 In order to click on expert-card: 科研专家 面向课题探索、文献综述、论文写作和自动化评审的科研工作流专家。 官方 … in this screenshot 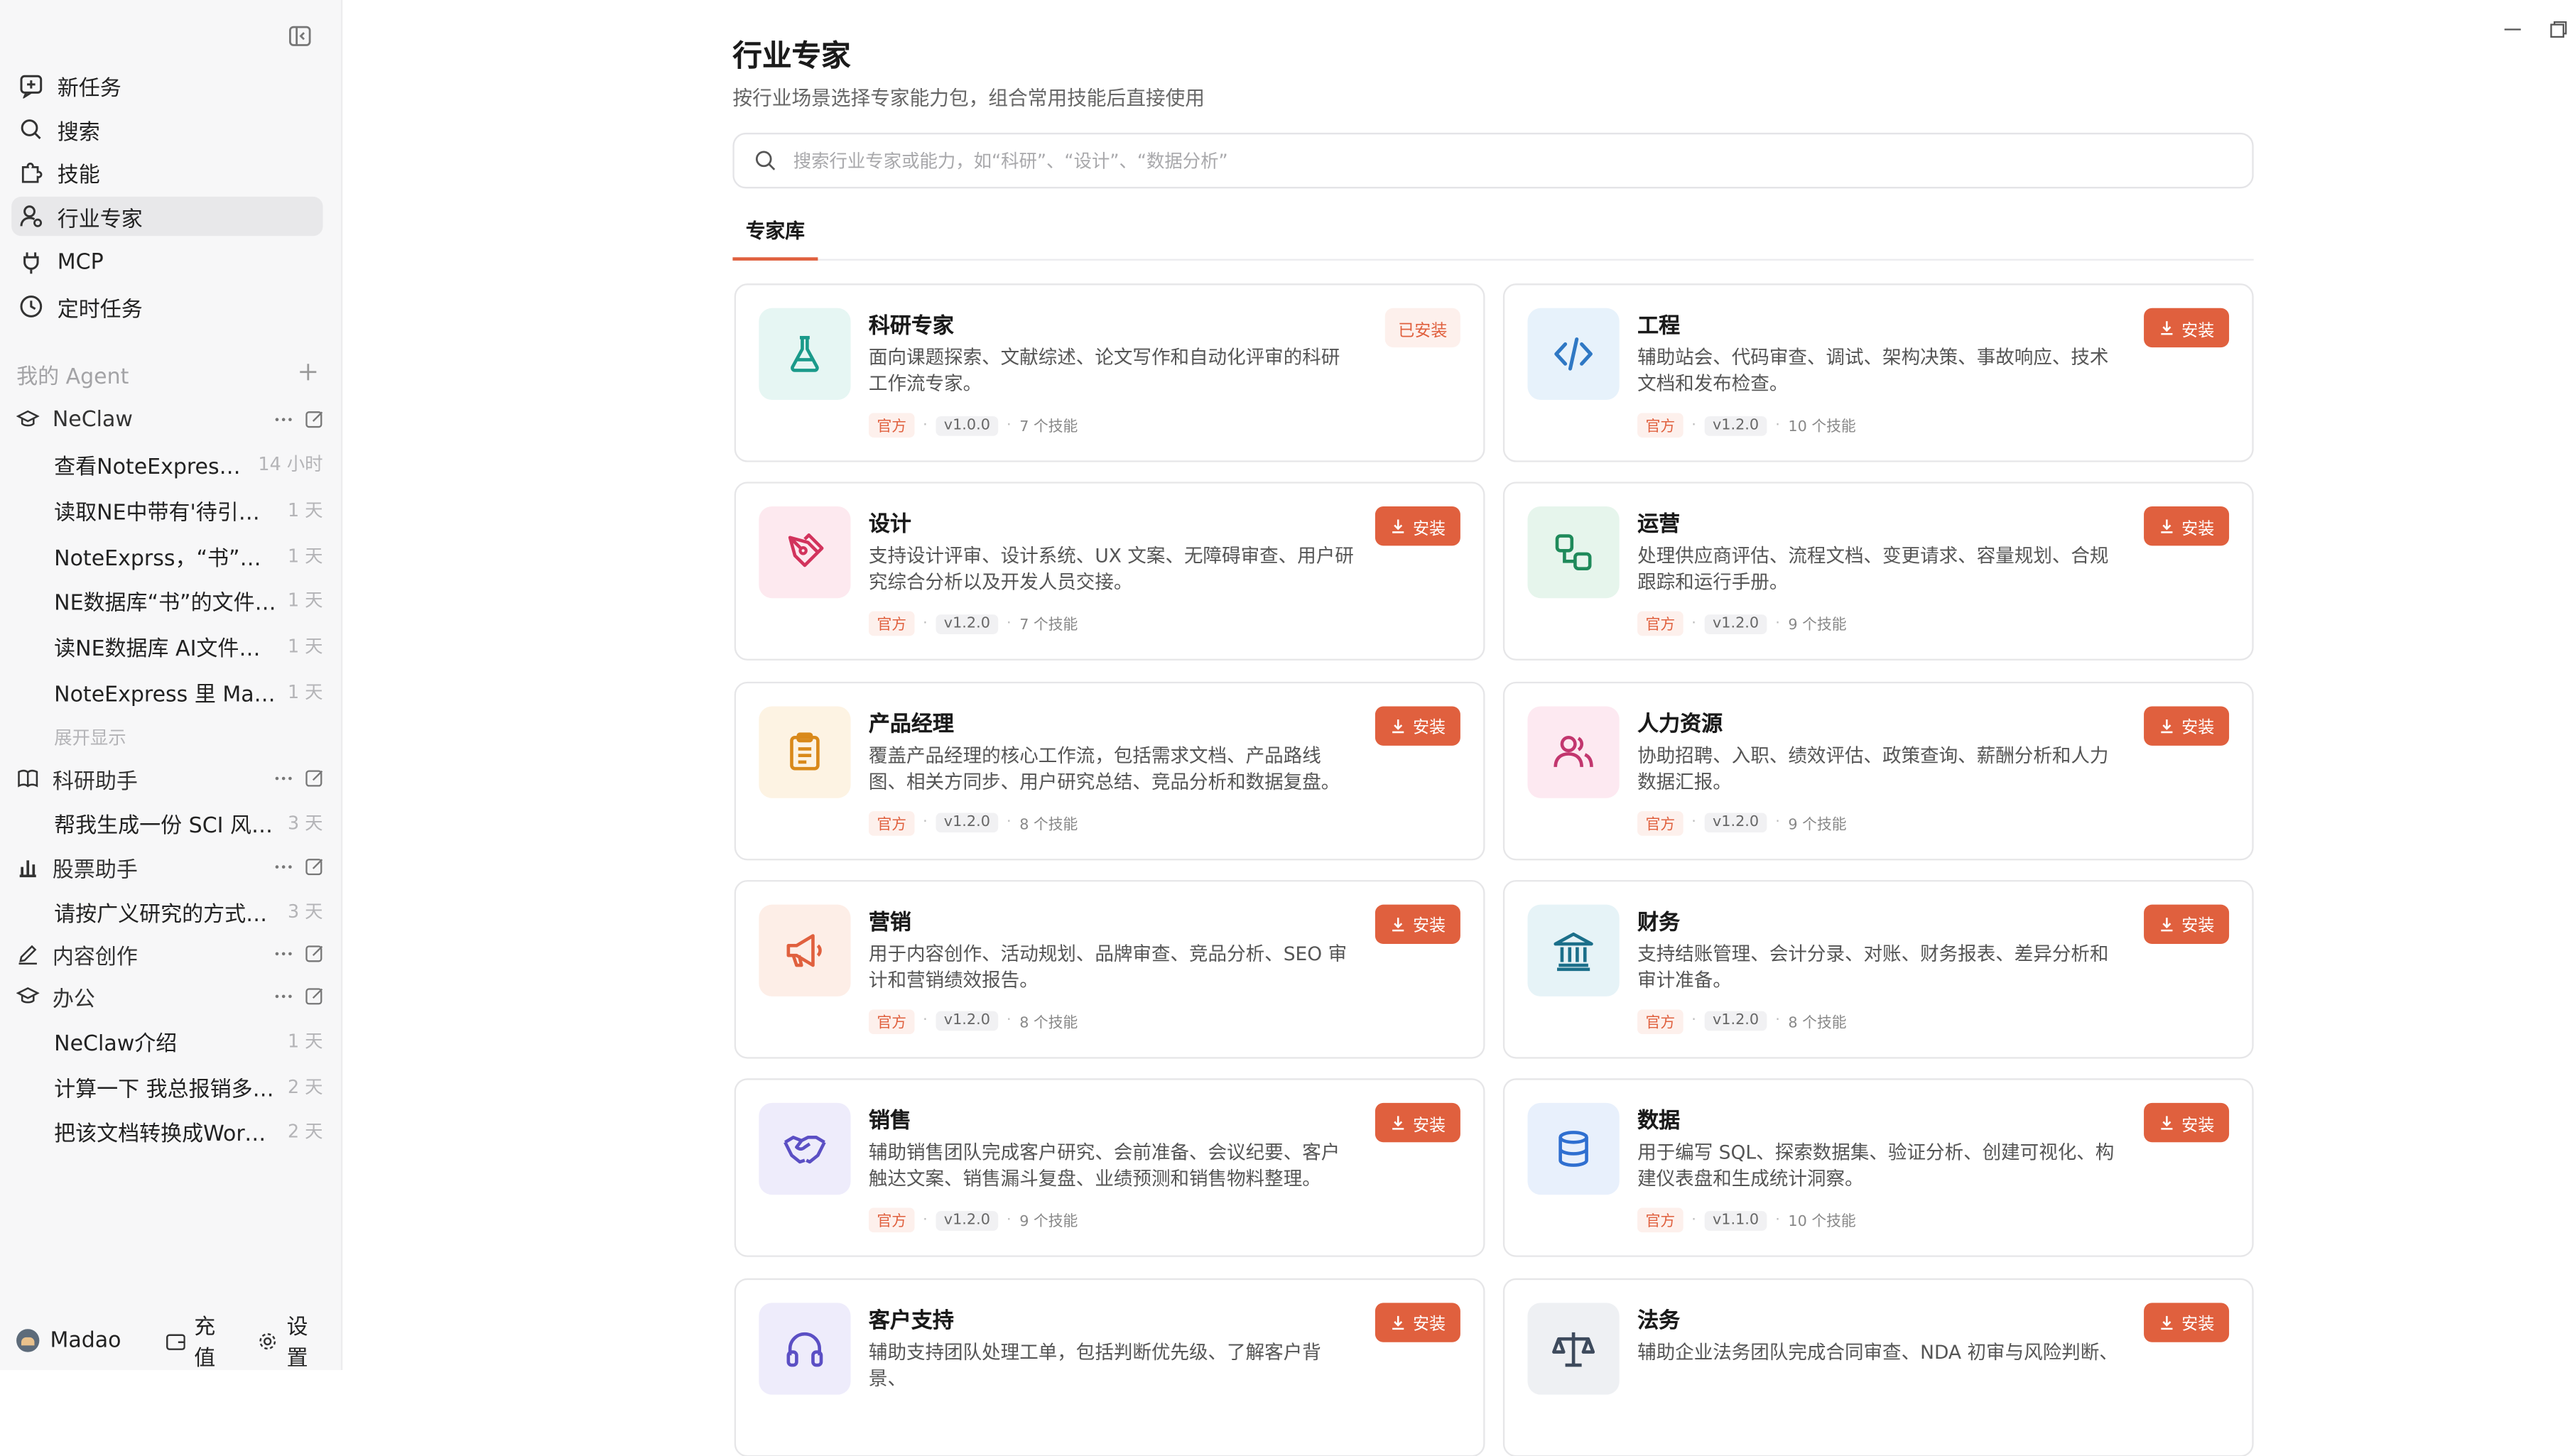, I will do `click(1109, 372)`.